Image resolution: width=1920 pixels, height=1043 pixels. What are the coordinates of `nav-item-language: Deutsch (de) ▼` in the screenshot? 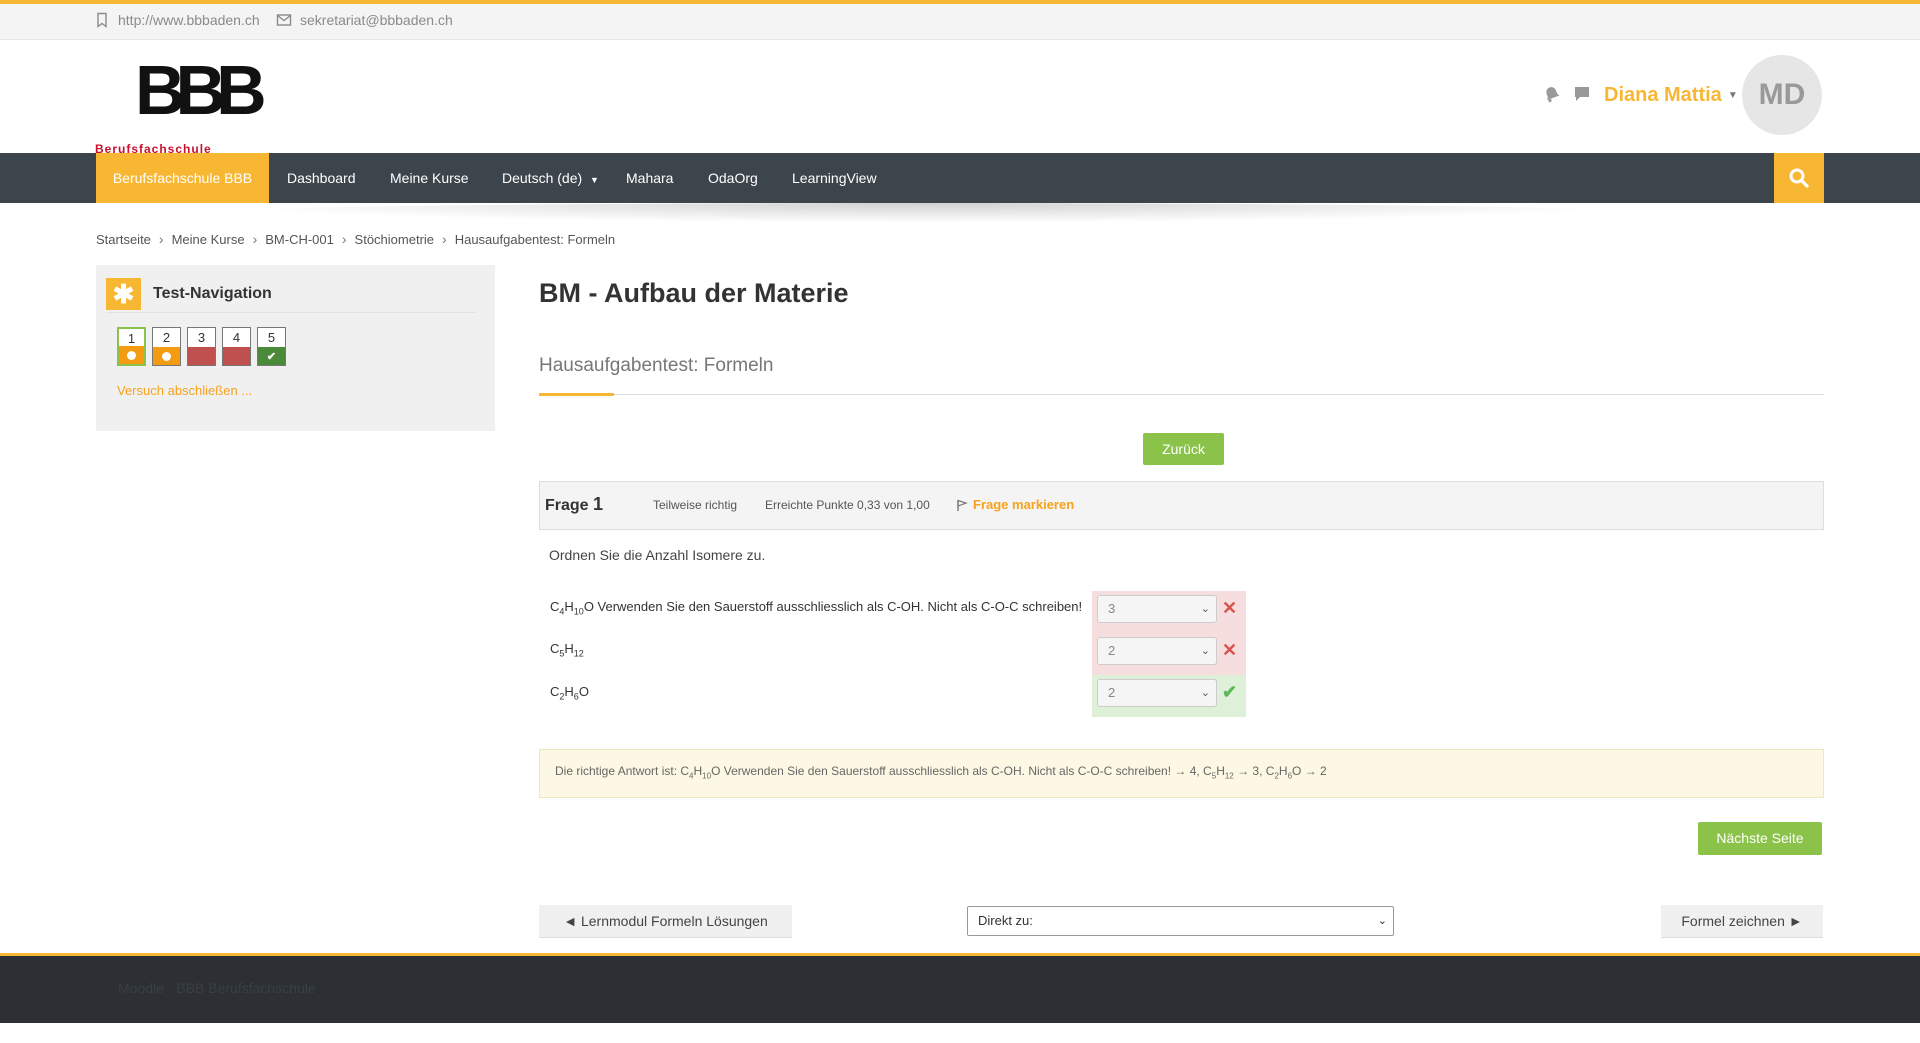 It's located at (550, 178).